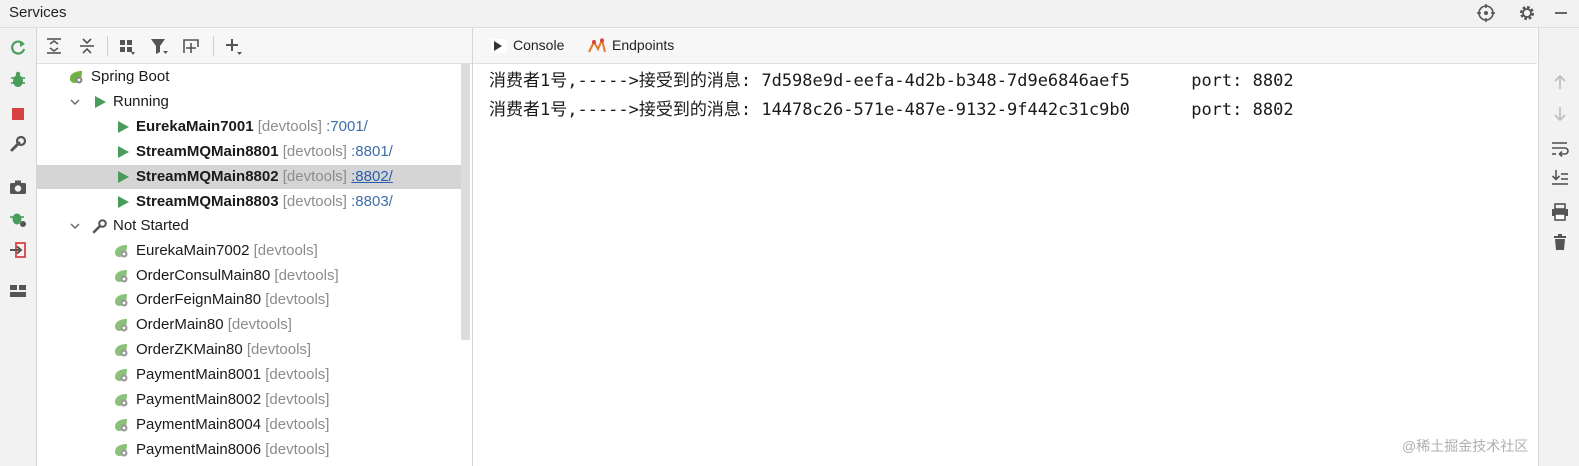  What do you see at coordinates (87, 46) in the screenshot?
I see `collapse-all-icon` at bounding box center [87, 46].